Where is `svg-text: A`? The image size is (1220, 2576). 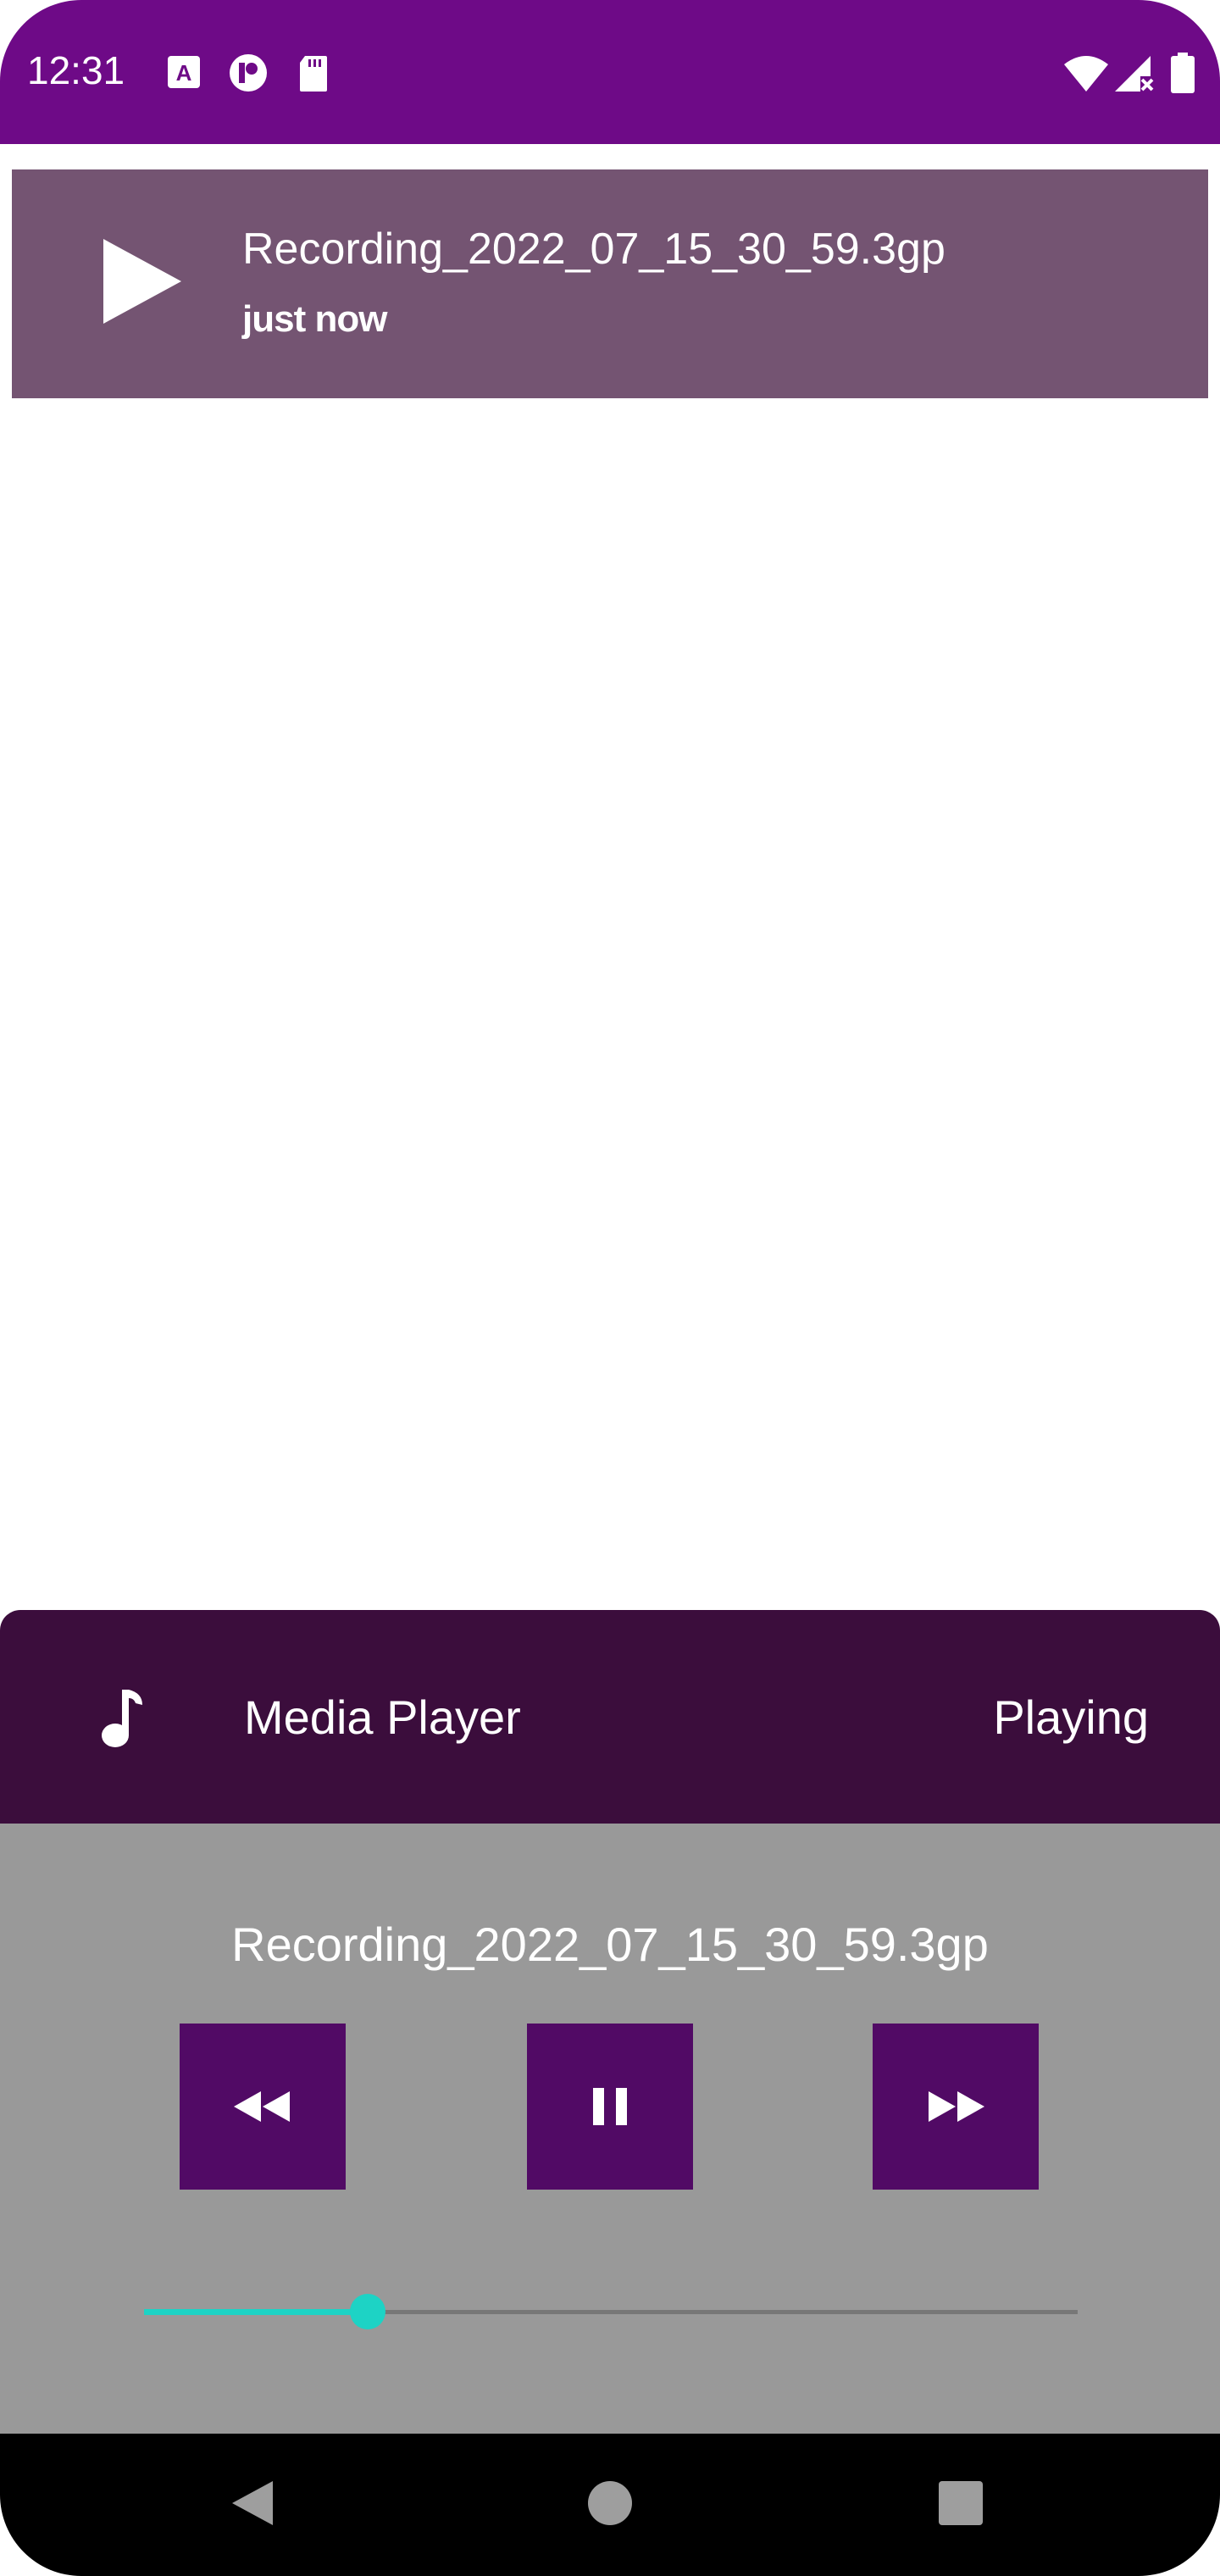 svg-text: A is located at coordinates (184, 73).